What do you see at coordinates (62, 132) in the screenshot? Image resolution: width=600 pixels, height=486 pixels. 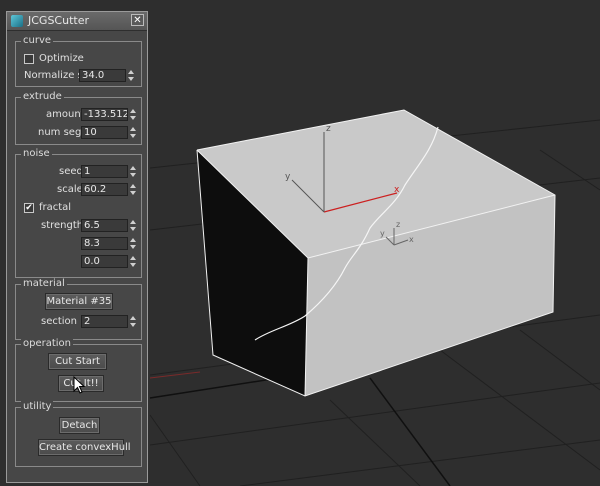 I see `num-segs-label: num segs` at bounding box center [62, 132].